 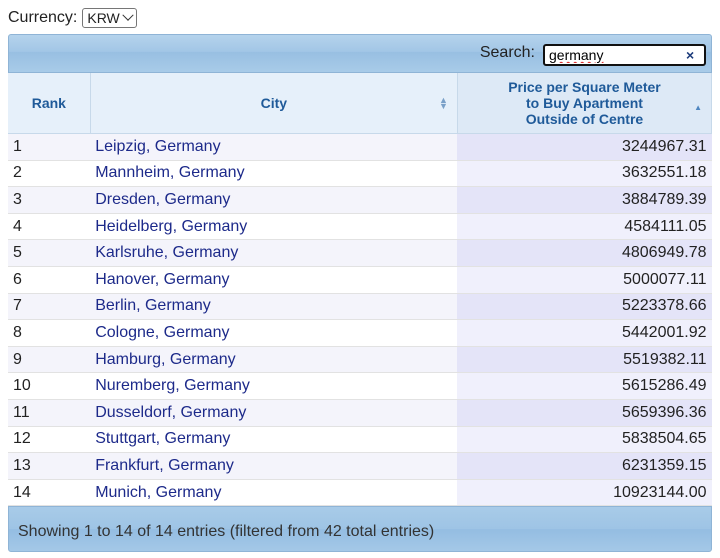 I want to click on rank-cell: 14, so click(x=49, y=493).